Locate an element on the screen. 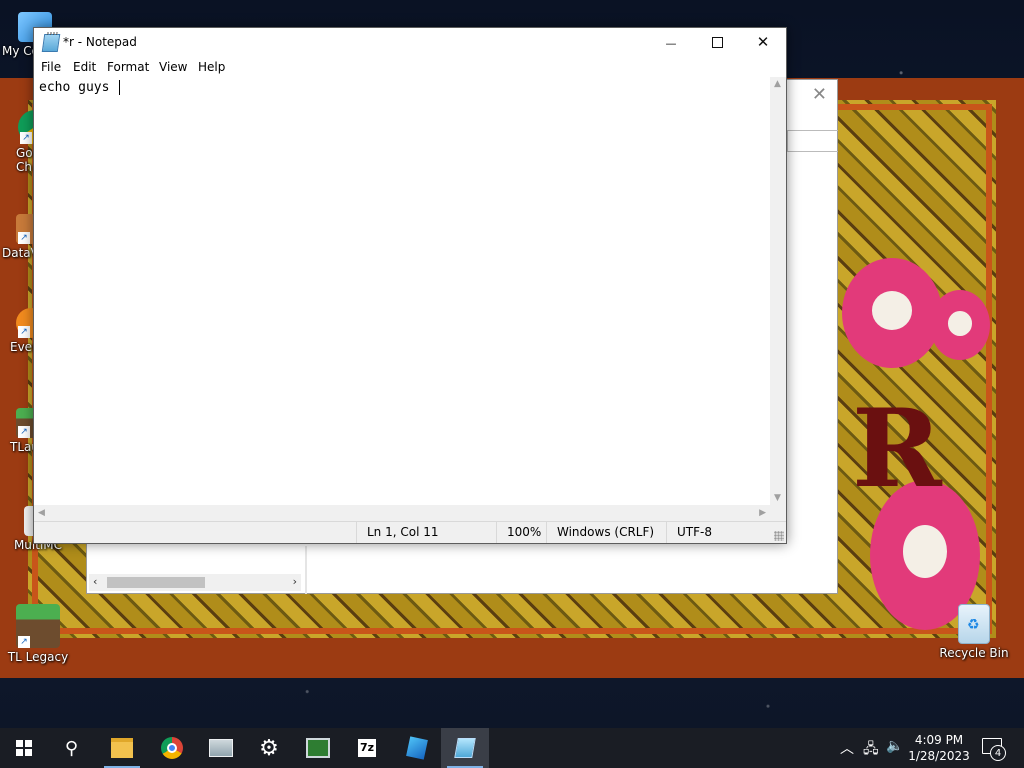  settings-icon: ⚙ is located at coordinates (269, 748).